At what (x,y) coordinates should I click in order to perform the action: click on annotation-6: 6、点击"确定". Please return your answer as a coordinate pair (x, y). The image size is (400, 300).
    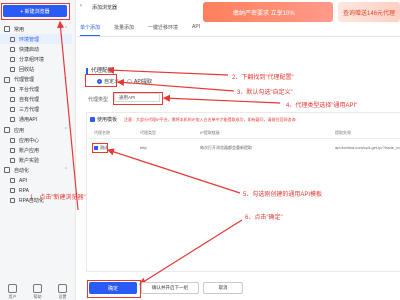
    Looking at the image, I should click on (264, 218).